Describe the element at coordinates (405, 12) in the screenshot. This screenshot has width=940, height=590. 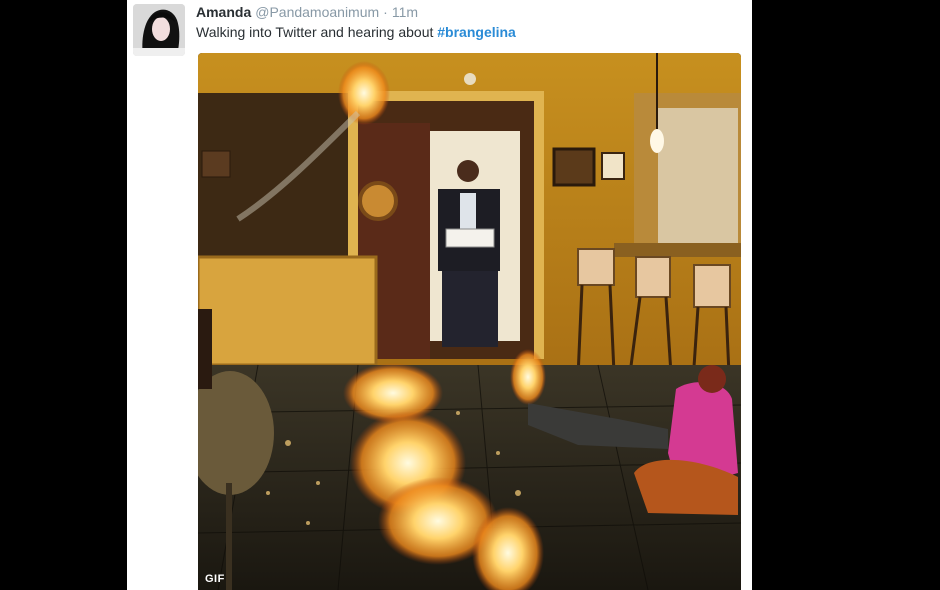
I see `timestamp: 11m` at that location.